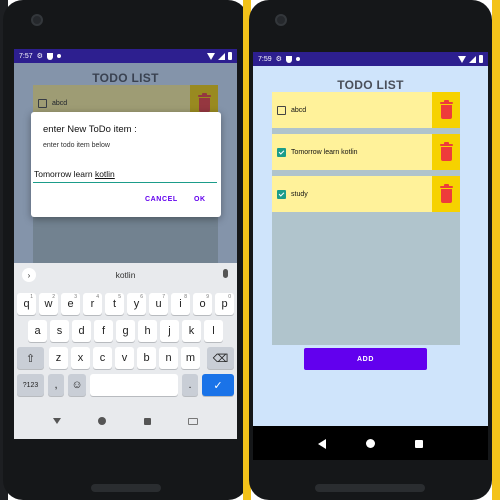  Describe the element at coordinates (190, 385) in the screenshot. I see `period-key: .` at that location.